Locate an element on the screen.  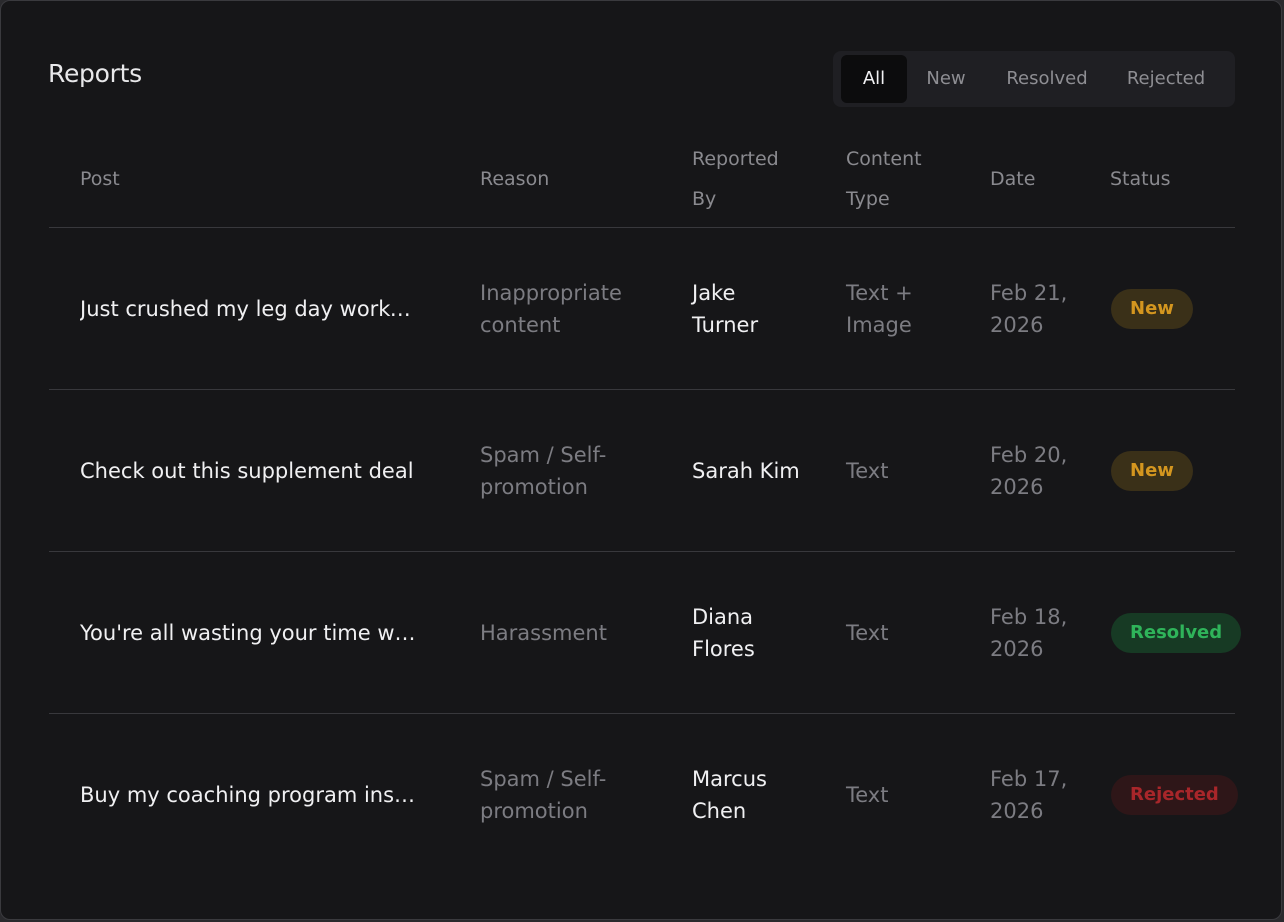
status-cell: Rejected is located at coordinates (1174, 794).